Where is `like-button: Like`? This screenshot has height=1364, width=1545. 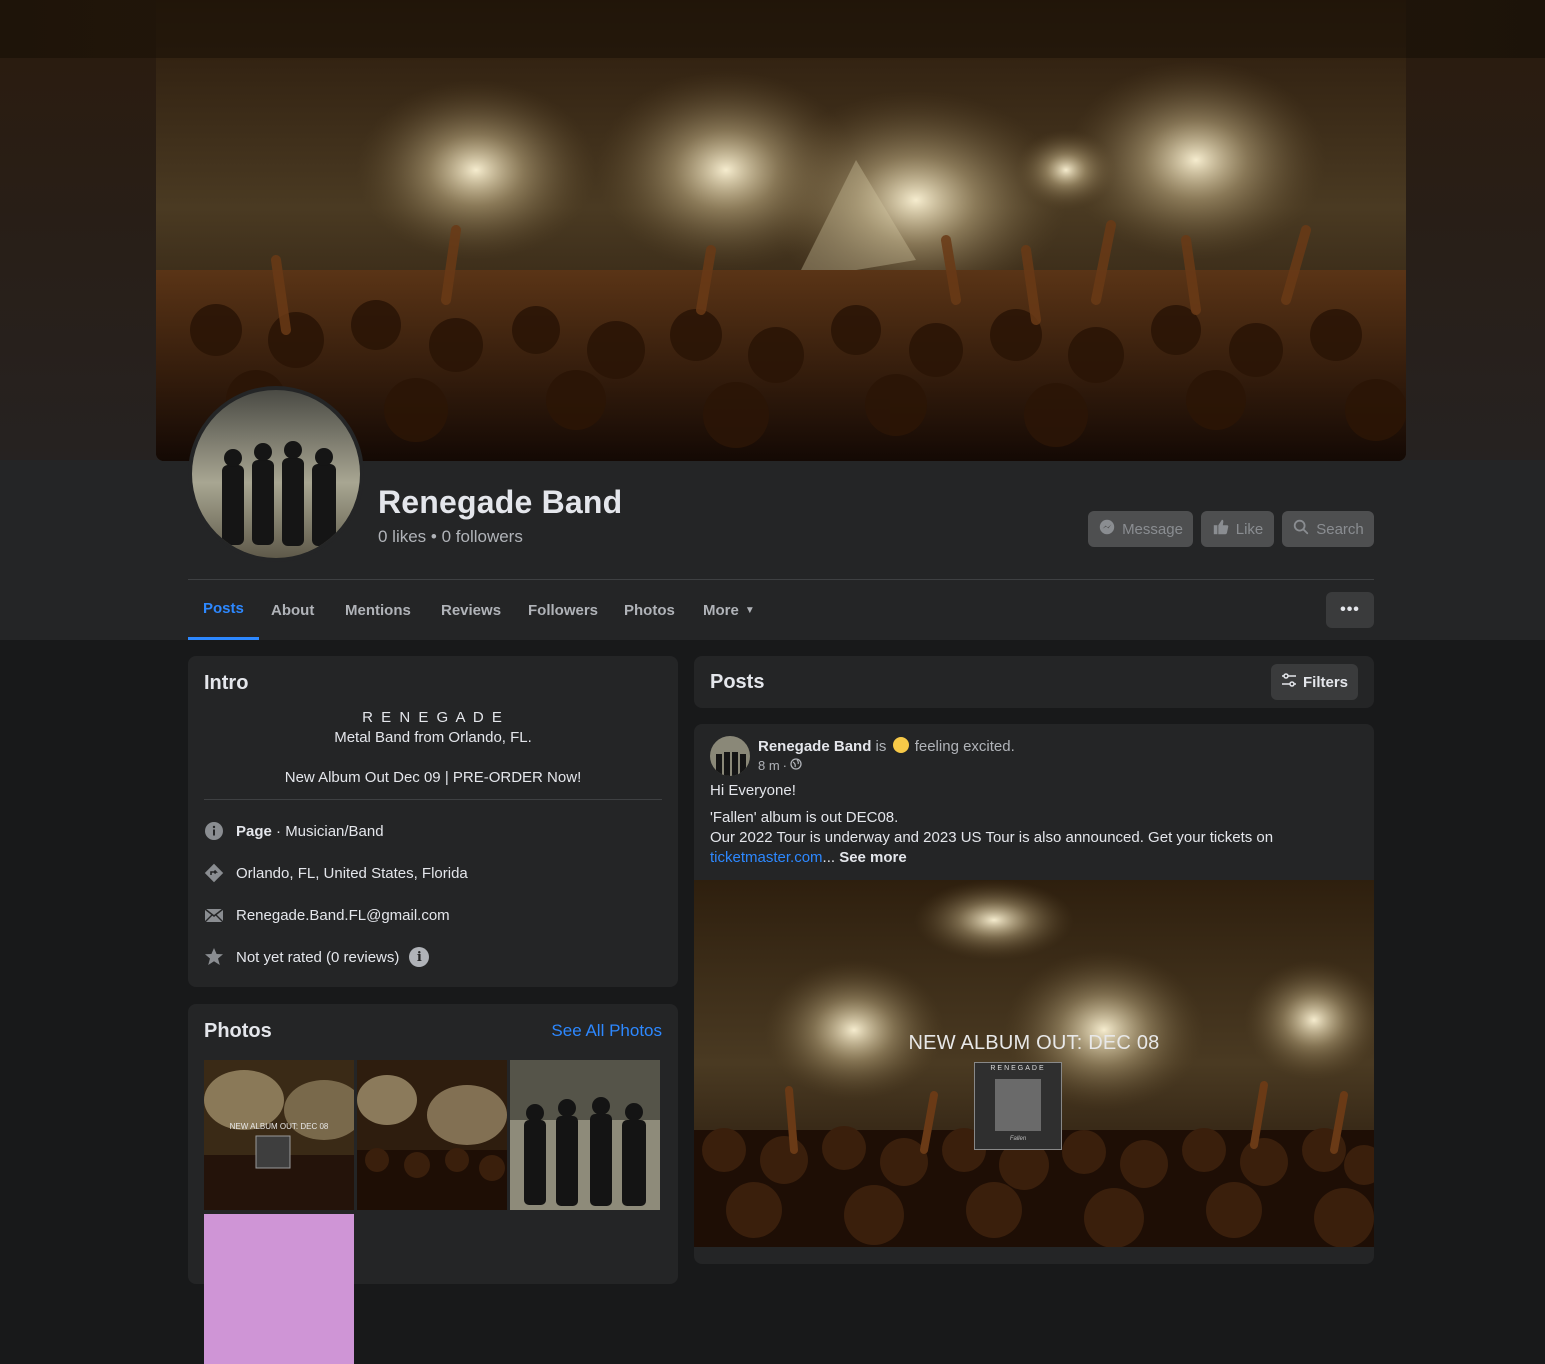 like-button: Like is located at coordinates (1237, 529).